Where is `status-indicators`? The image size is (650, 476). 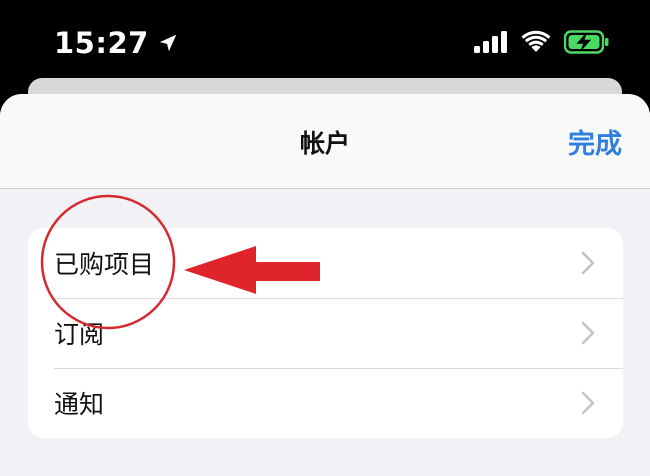 status-indicators is located at coordinates (542, 42).